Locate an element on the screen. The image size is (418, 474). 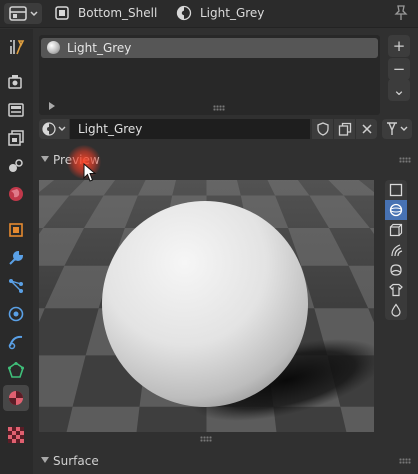
tab-modifiers is located at coordinates (16, 258).